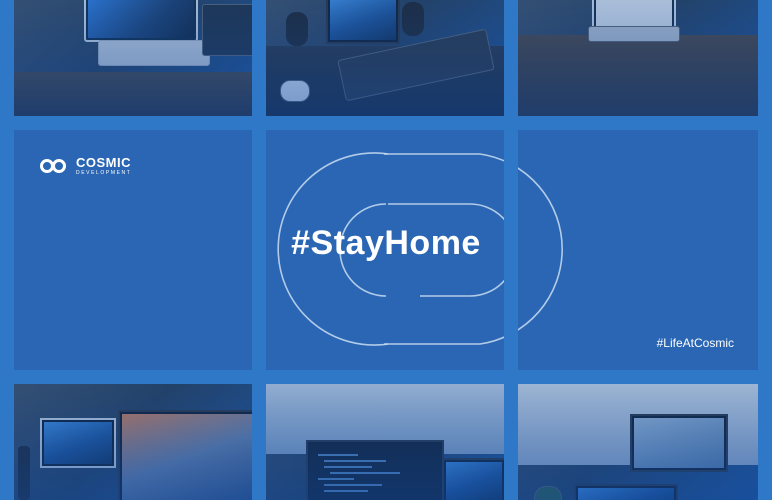 This screenshot has height=500, width=772. What do you see at coordinates (548, 493) in the screenshot?
I see `plant` at bounding box center [548, 493].